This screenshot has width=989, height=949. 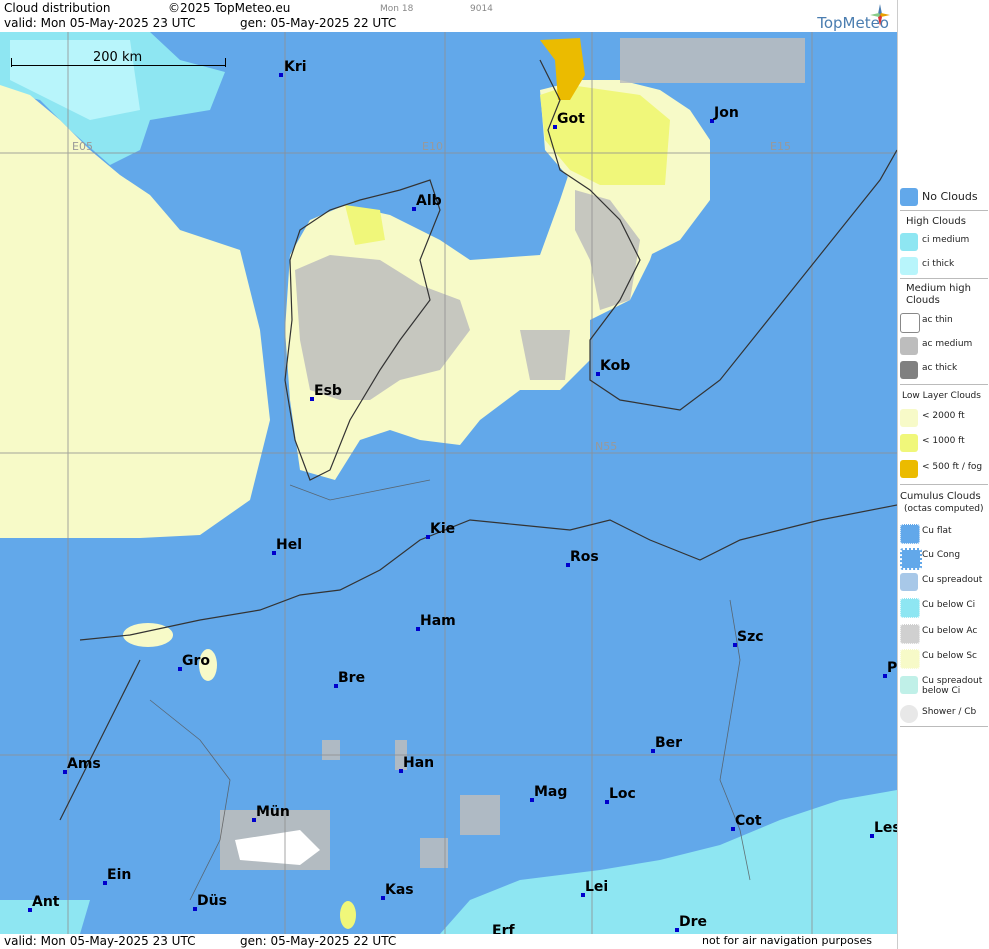 I want to click on city-label: Jon, so click(x=726, y=113).